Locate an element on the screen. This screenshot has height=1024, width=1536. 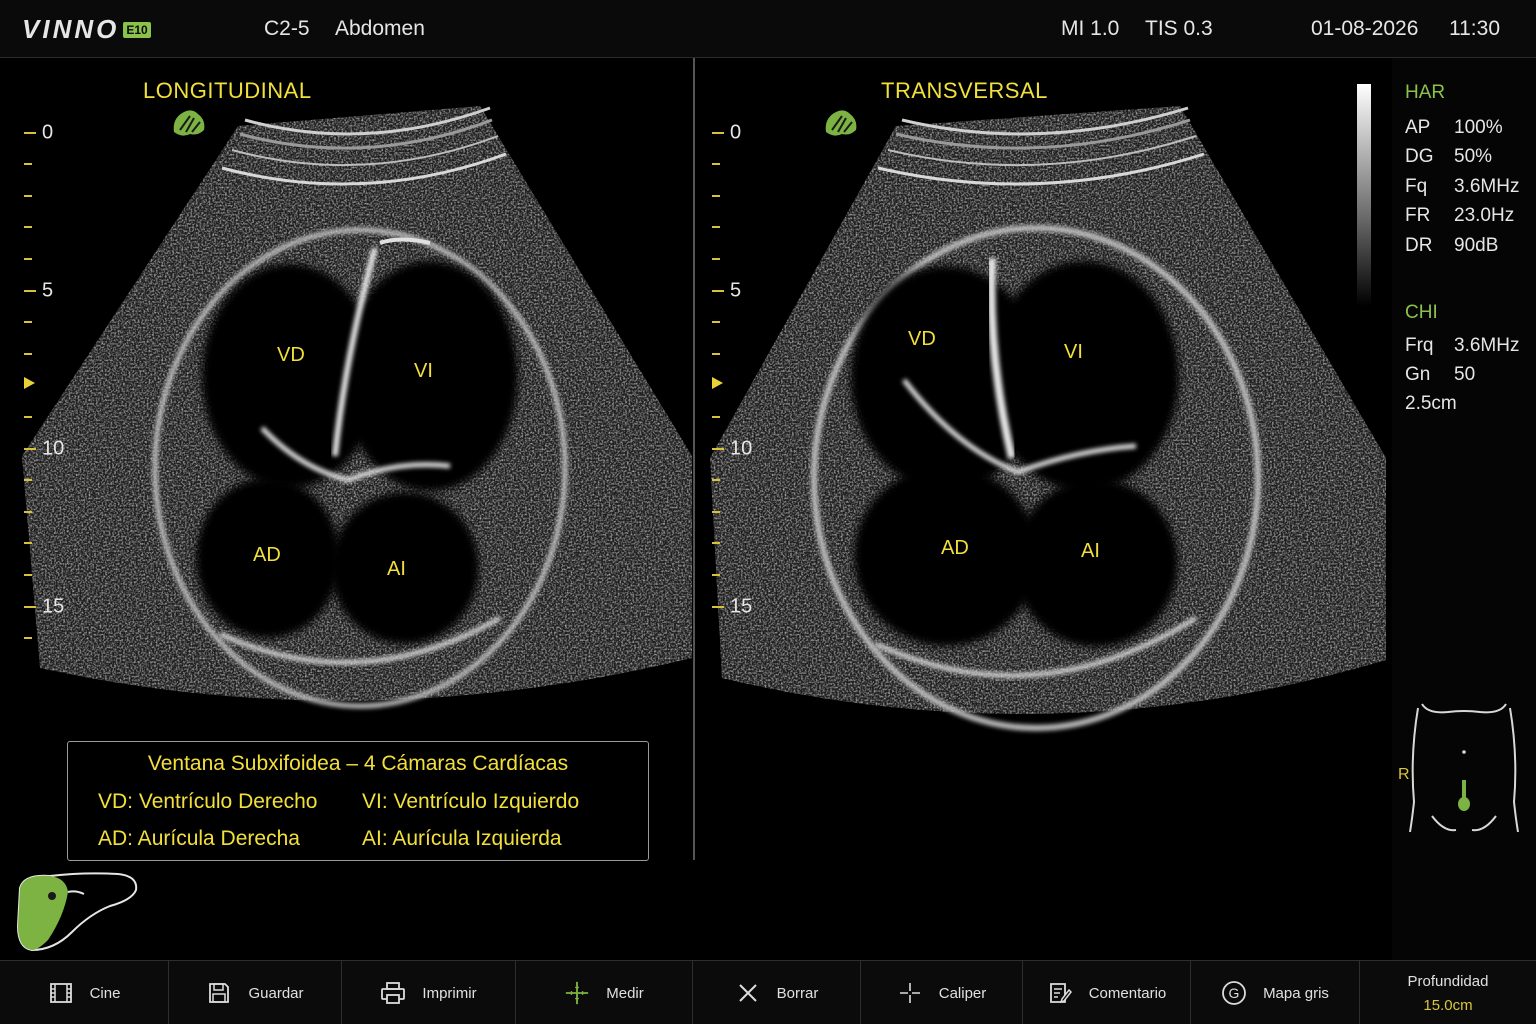
plus-icon is located at coordinates (577, 993).